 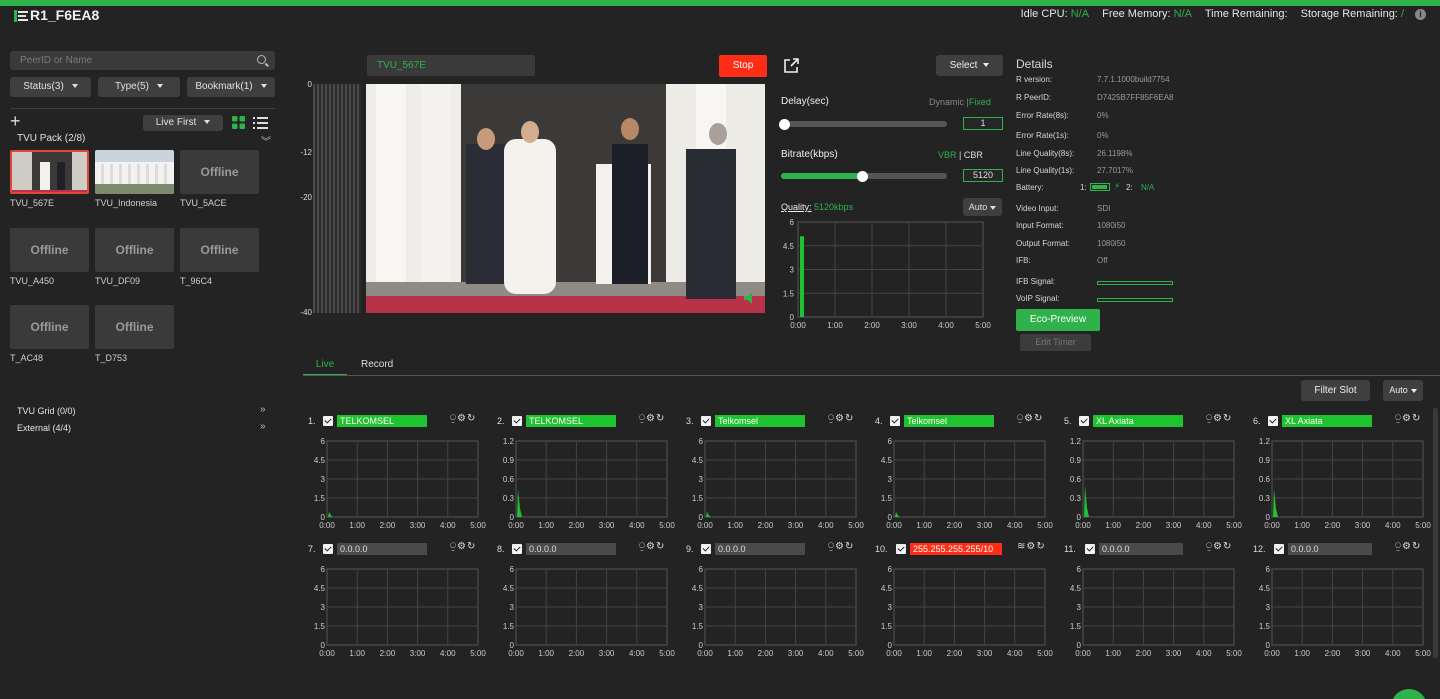 I want to click on tab-live: Live, so click(x=325, y=367).